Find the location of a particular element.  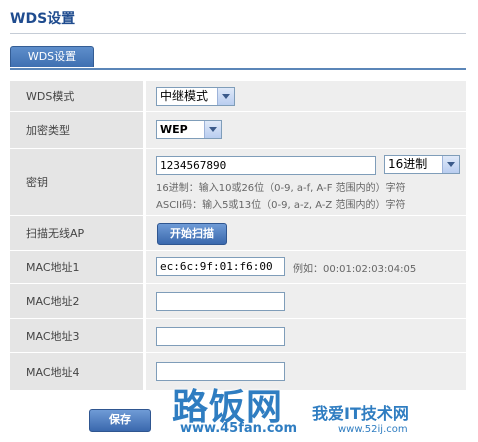

mac1-input: ec:6c:9f:01:f6:00 is located at coordinates (220, 266).